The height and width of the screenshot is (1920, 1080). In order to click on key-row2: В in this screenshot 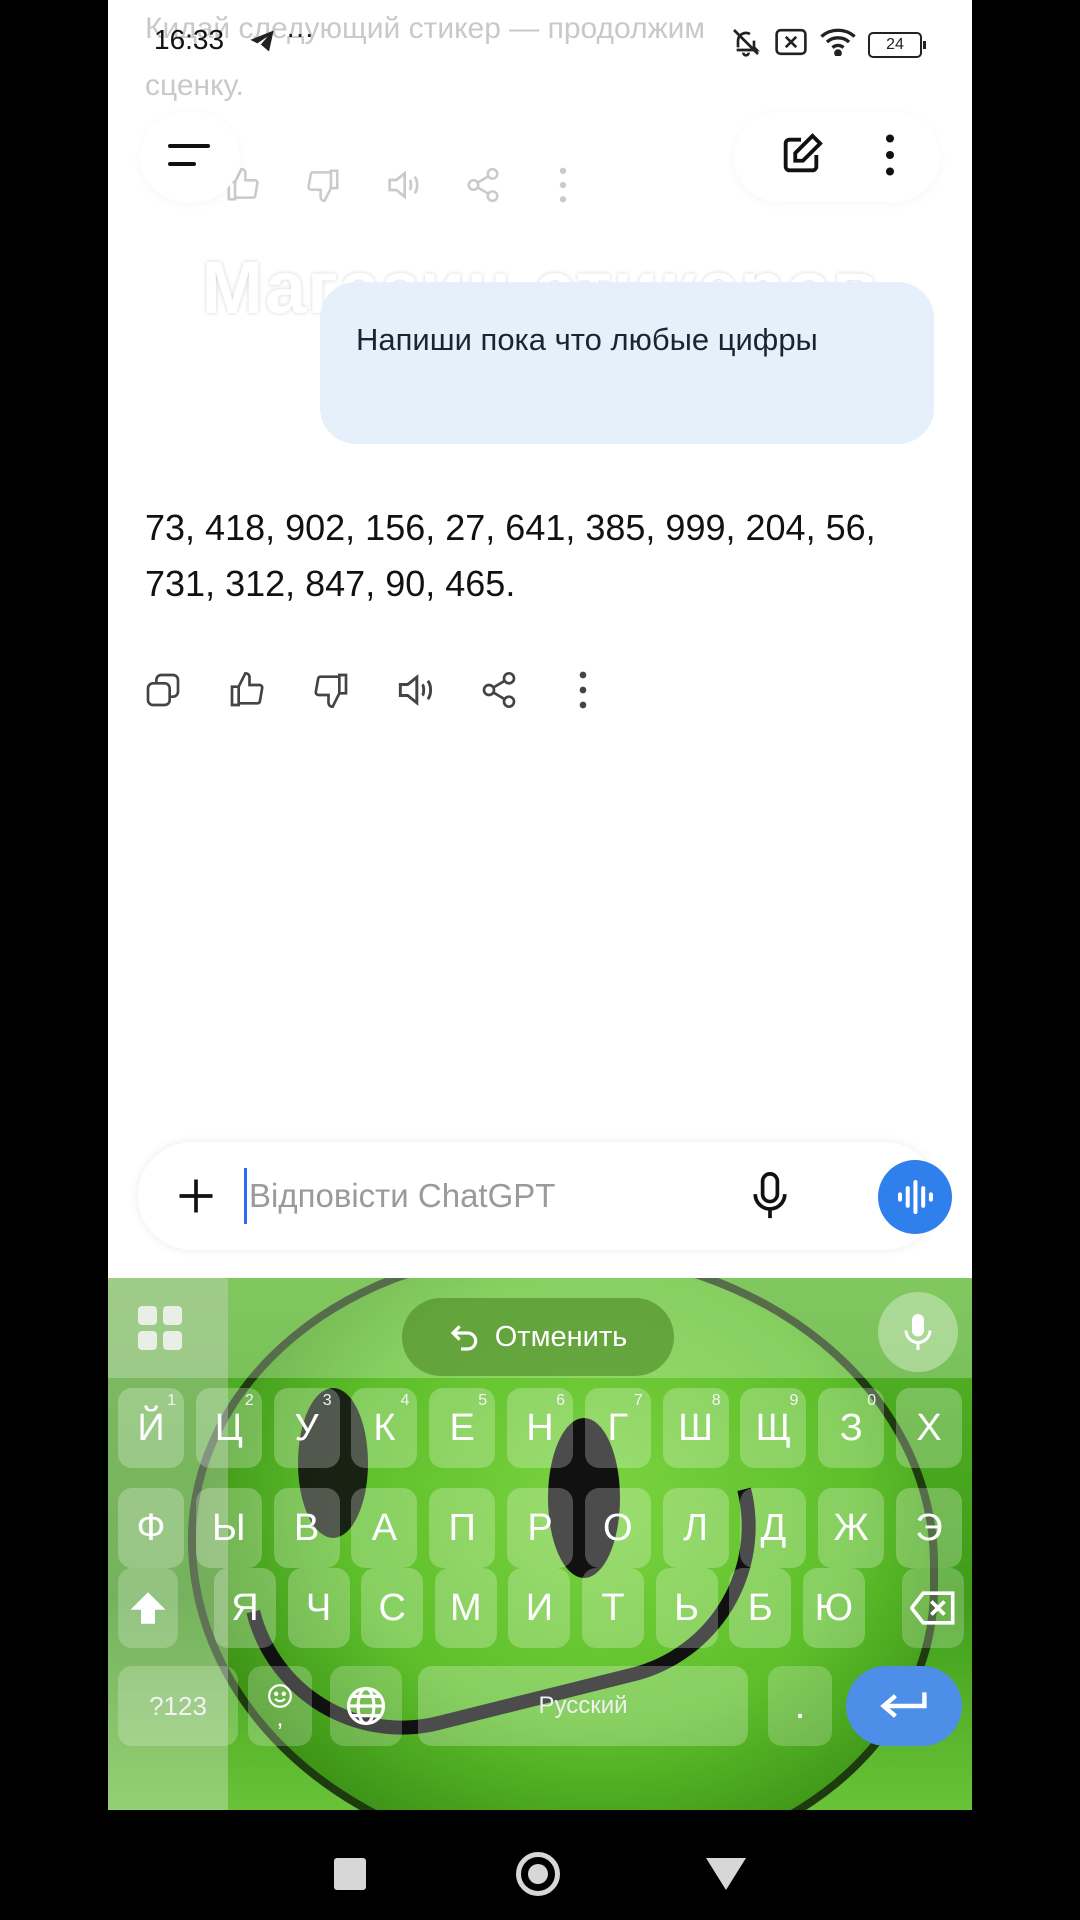, I will do `click(306, 1528)`.